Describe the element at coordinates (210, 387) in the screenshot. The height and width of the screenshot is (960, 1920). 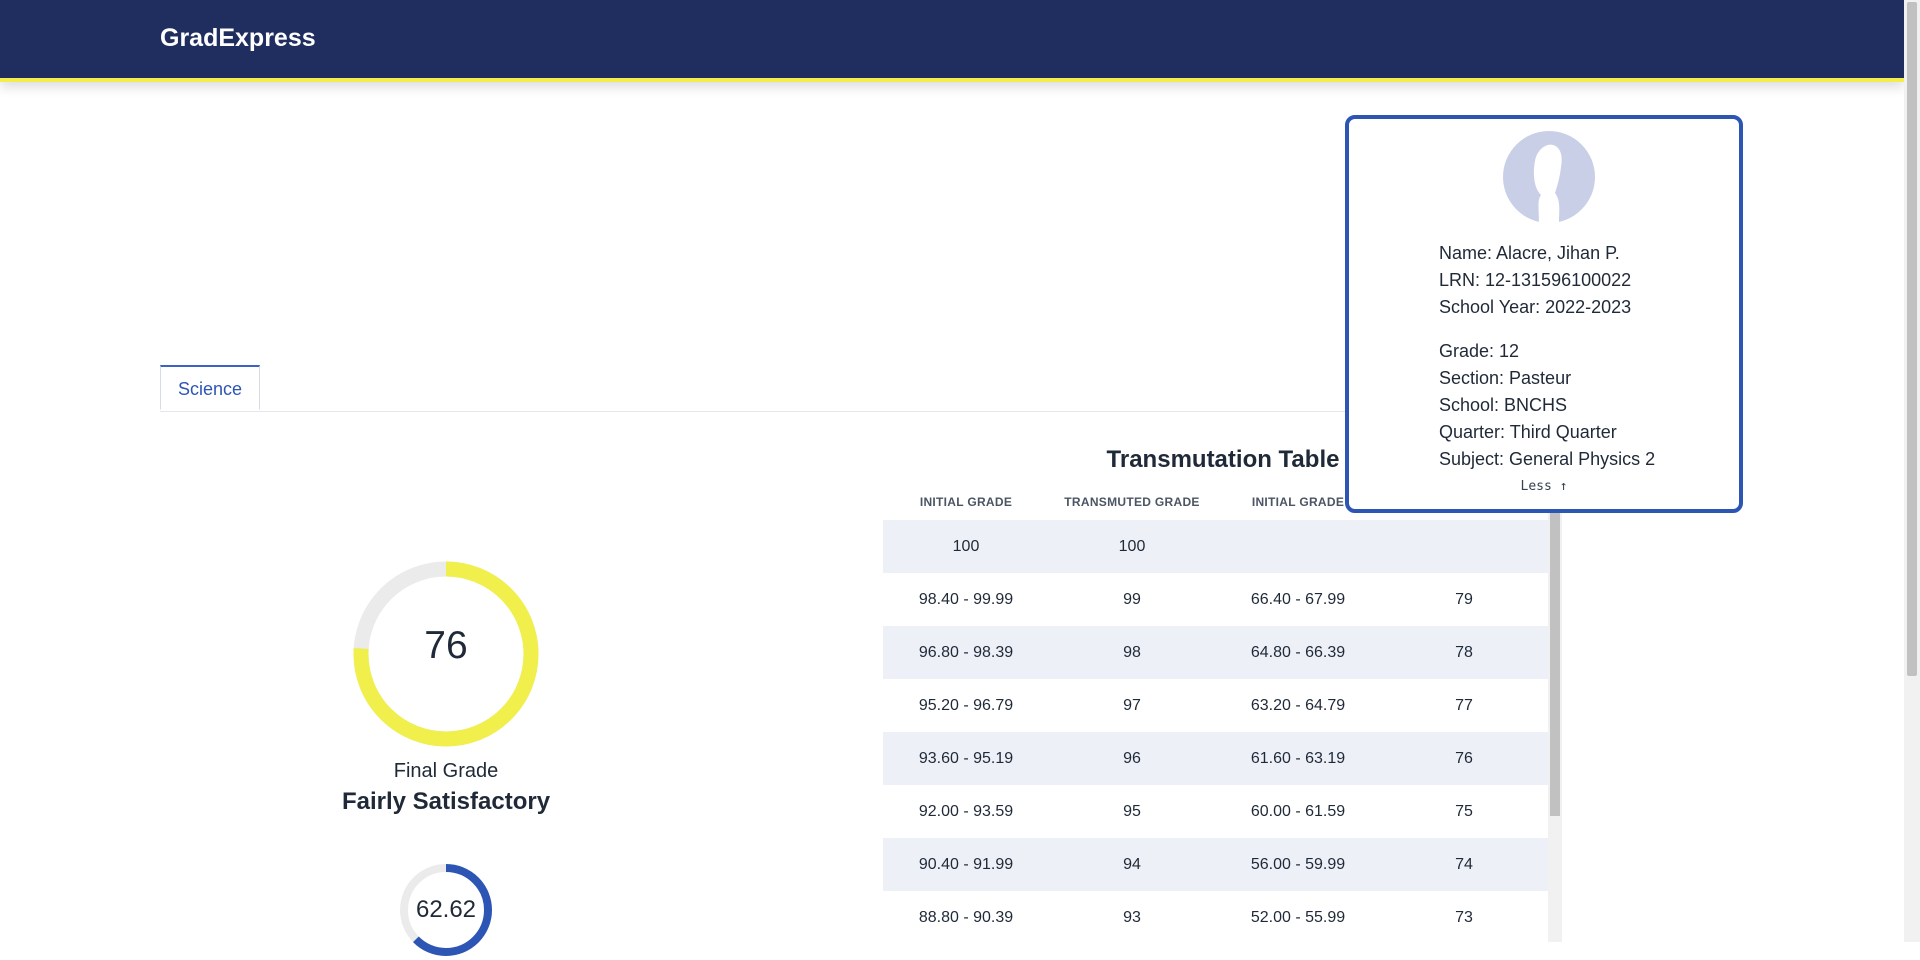
I see `tab-science: Science` at that location.